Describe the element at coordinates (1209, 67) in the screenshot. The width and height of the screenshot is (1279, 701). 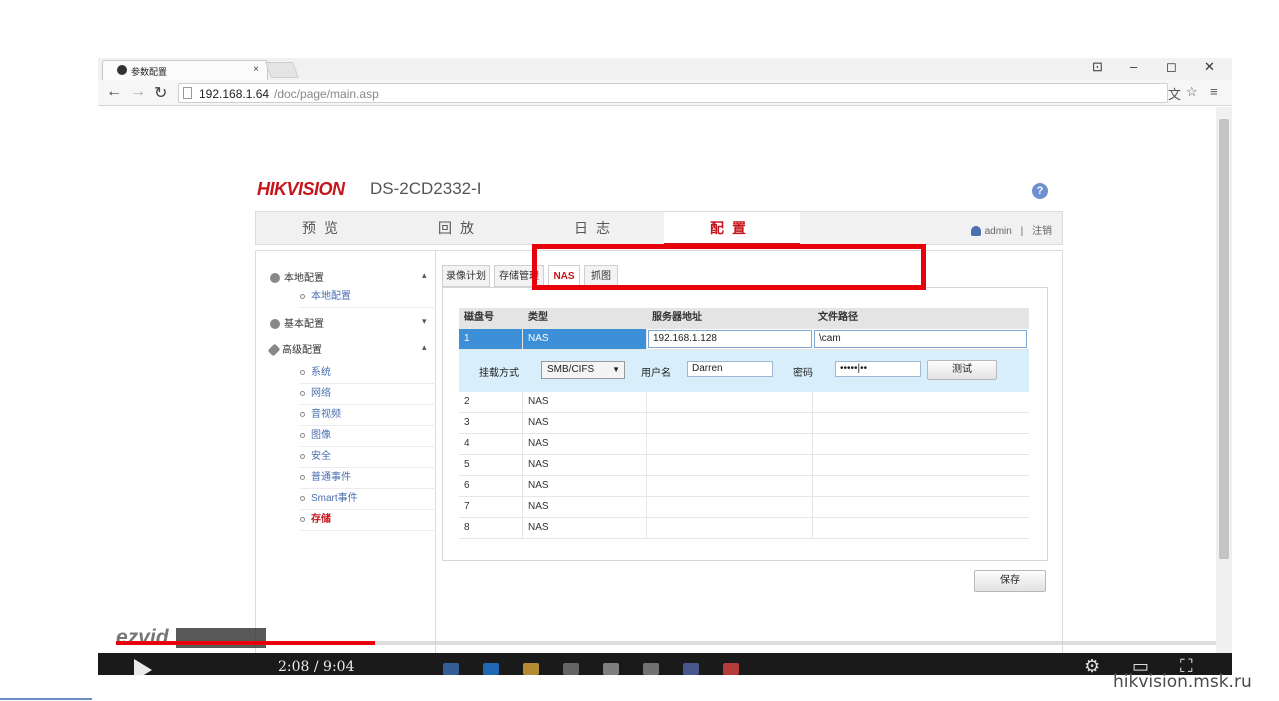
I see `close-window-icon: ✕` at that location.